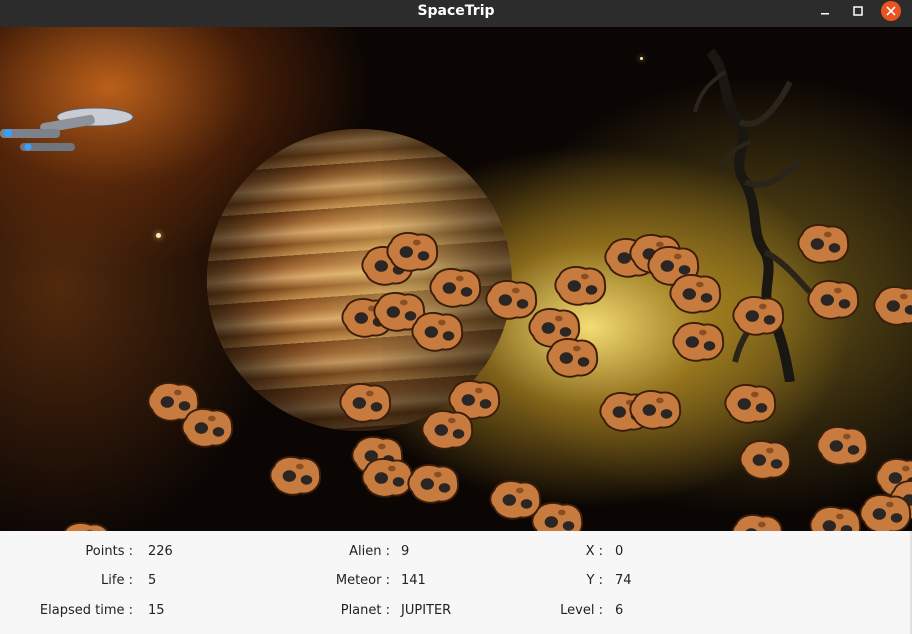  What do you see at coordinates (825, 14) in the screenshot?
I see `minimize-icon` at bounding box center [825, 14].